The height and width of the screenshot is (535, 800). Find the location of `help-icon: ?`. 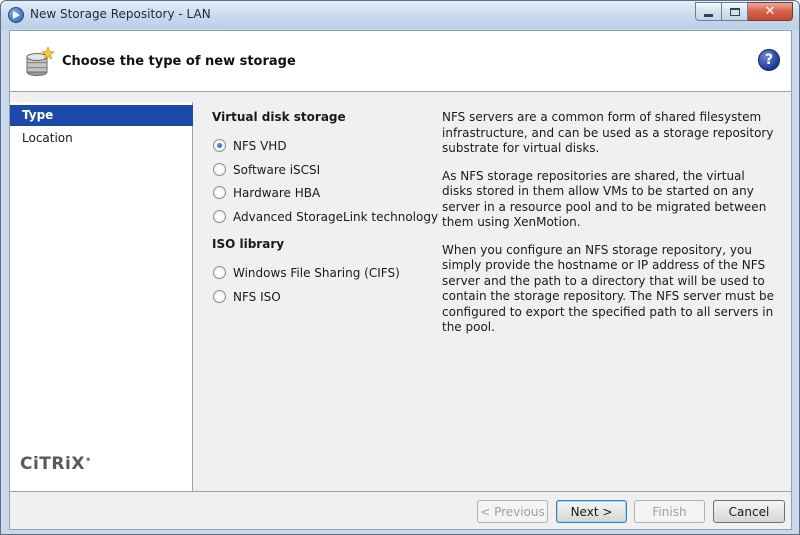

help-icon: ? is located at coordinates (769, 60).